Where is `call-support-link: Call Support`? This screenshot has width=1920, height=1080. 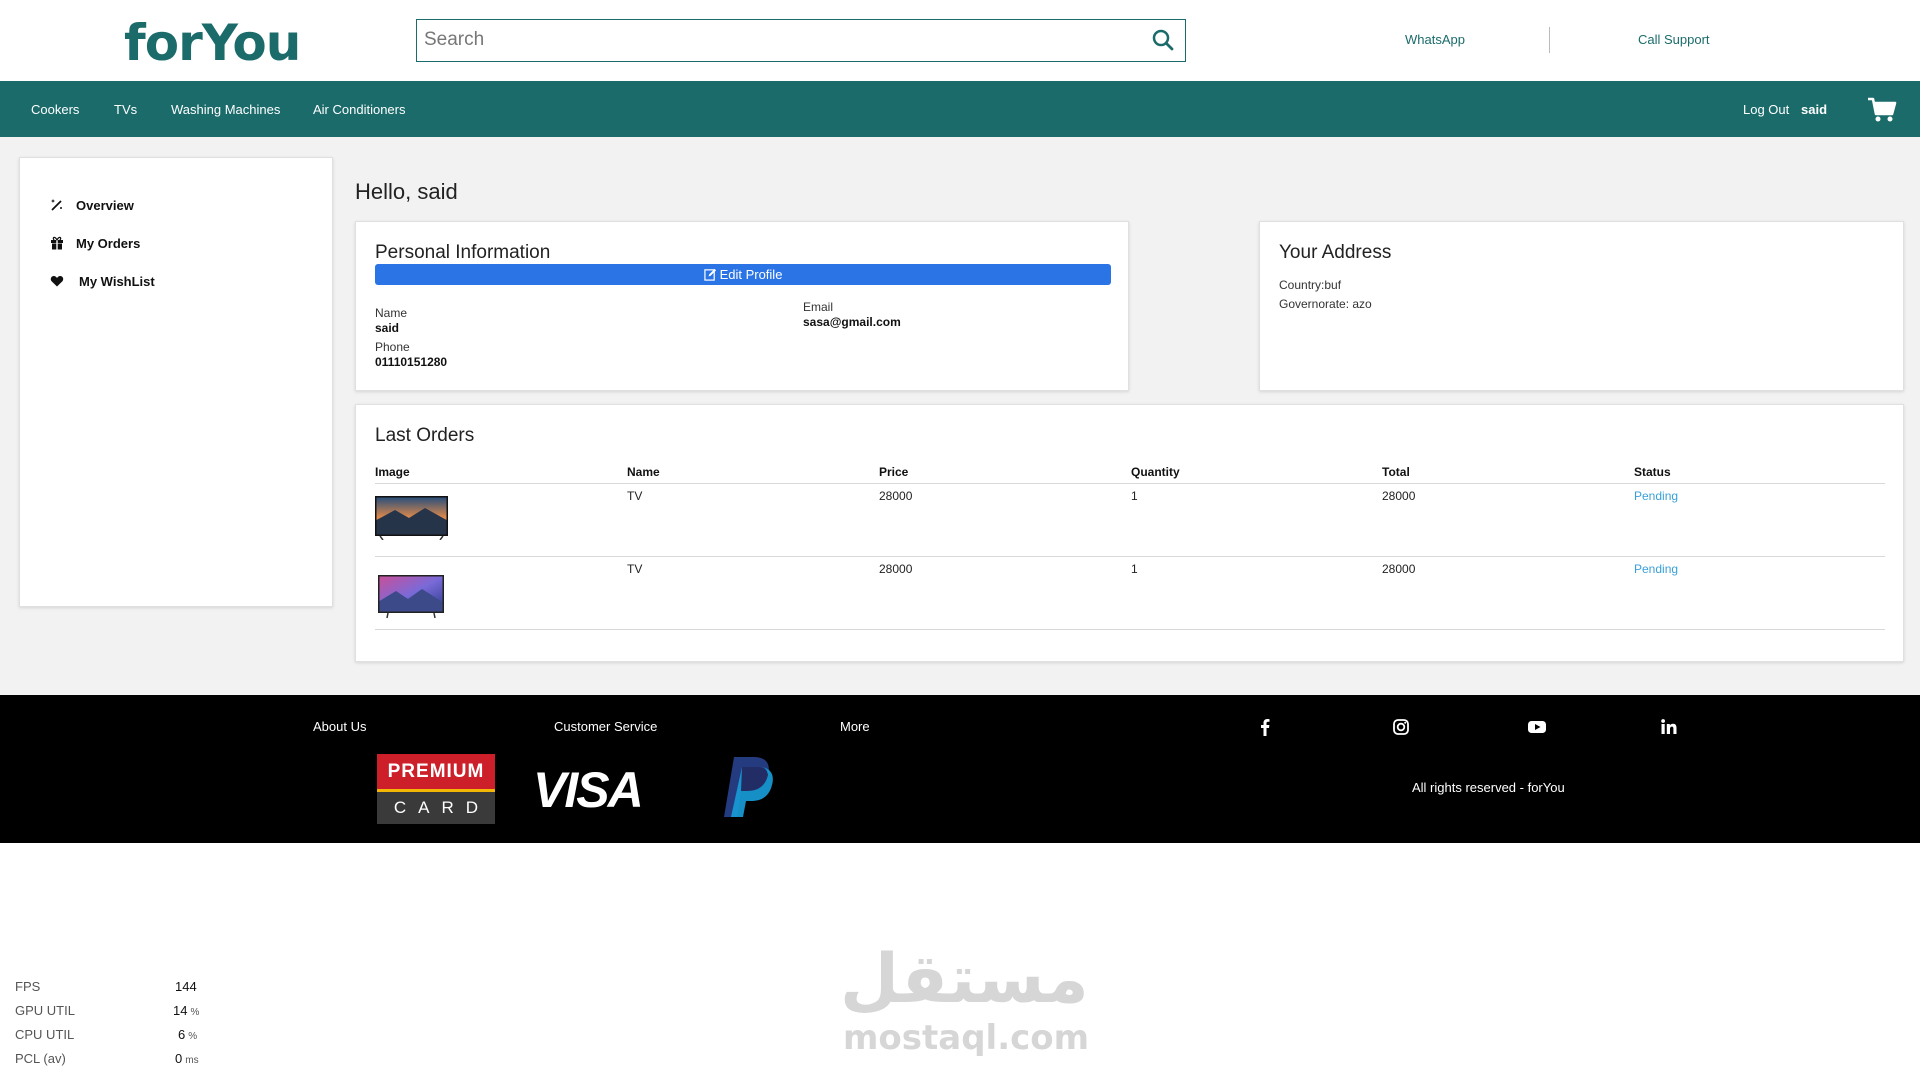 call-support-link: Call Support is located at coordinates (1674, 39).